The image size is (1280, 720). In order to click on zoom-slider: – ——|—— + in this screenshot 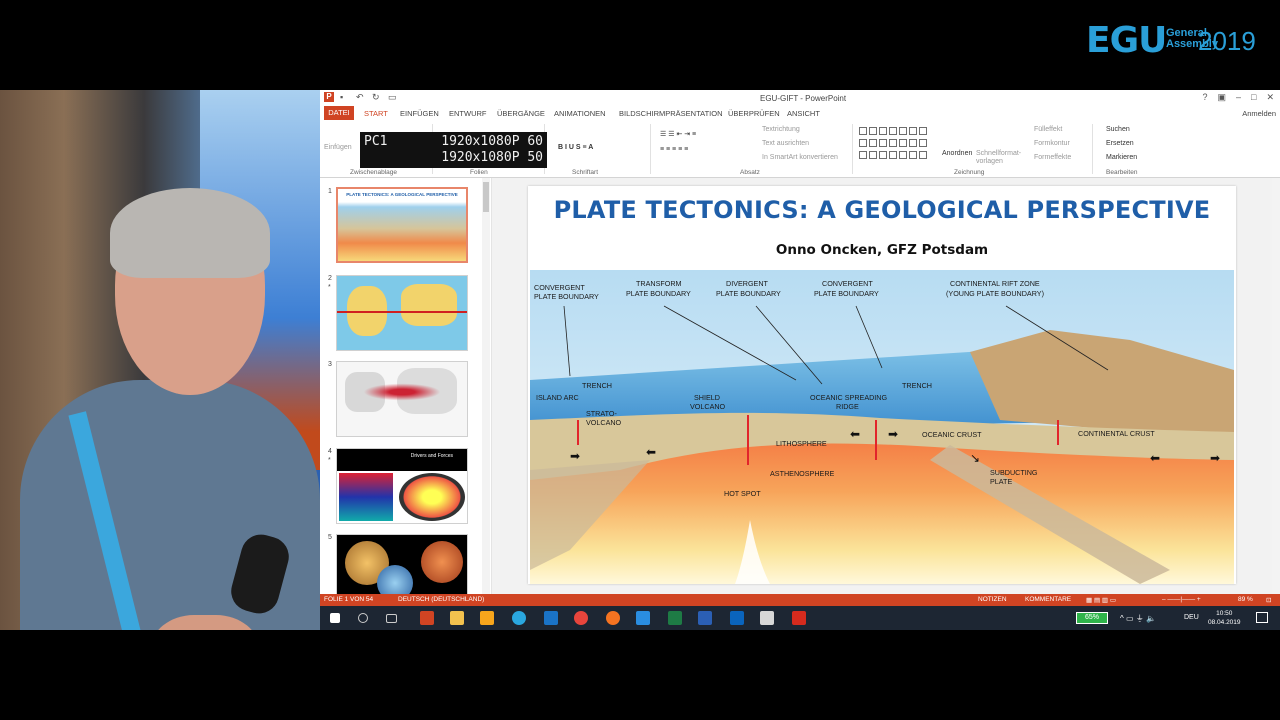, I will do `click(1181, 599)`.